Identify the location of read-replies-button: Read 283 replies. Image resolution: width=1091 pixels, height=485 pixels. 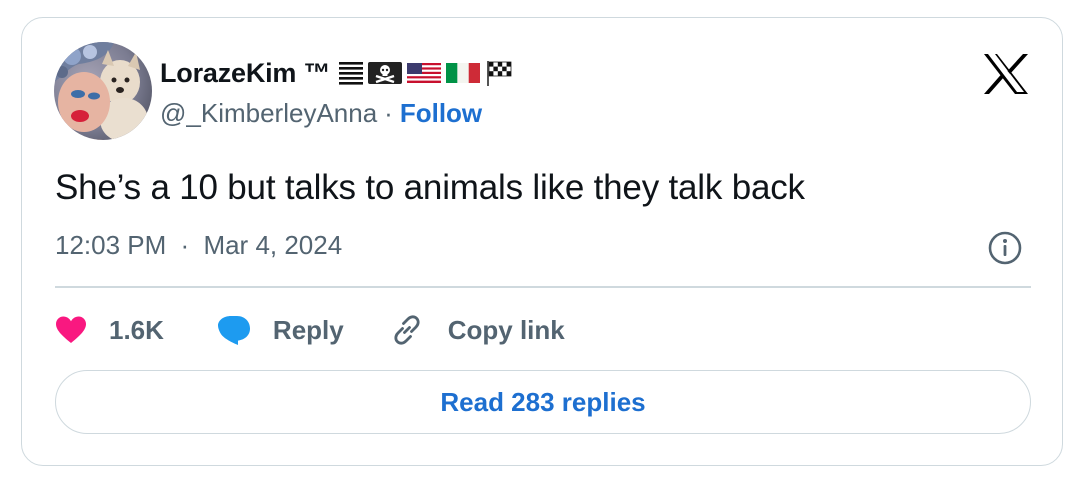
(543, 402).